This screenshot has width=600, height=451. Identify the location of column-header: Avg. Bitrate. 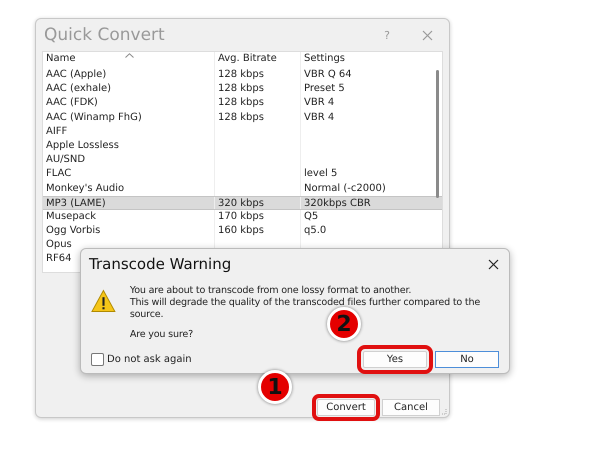
(258, 60).